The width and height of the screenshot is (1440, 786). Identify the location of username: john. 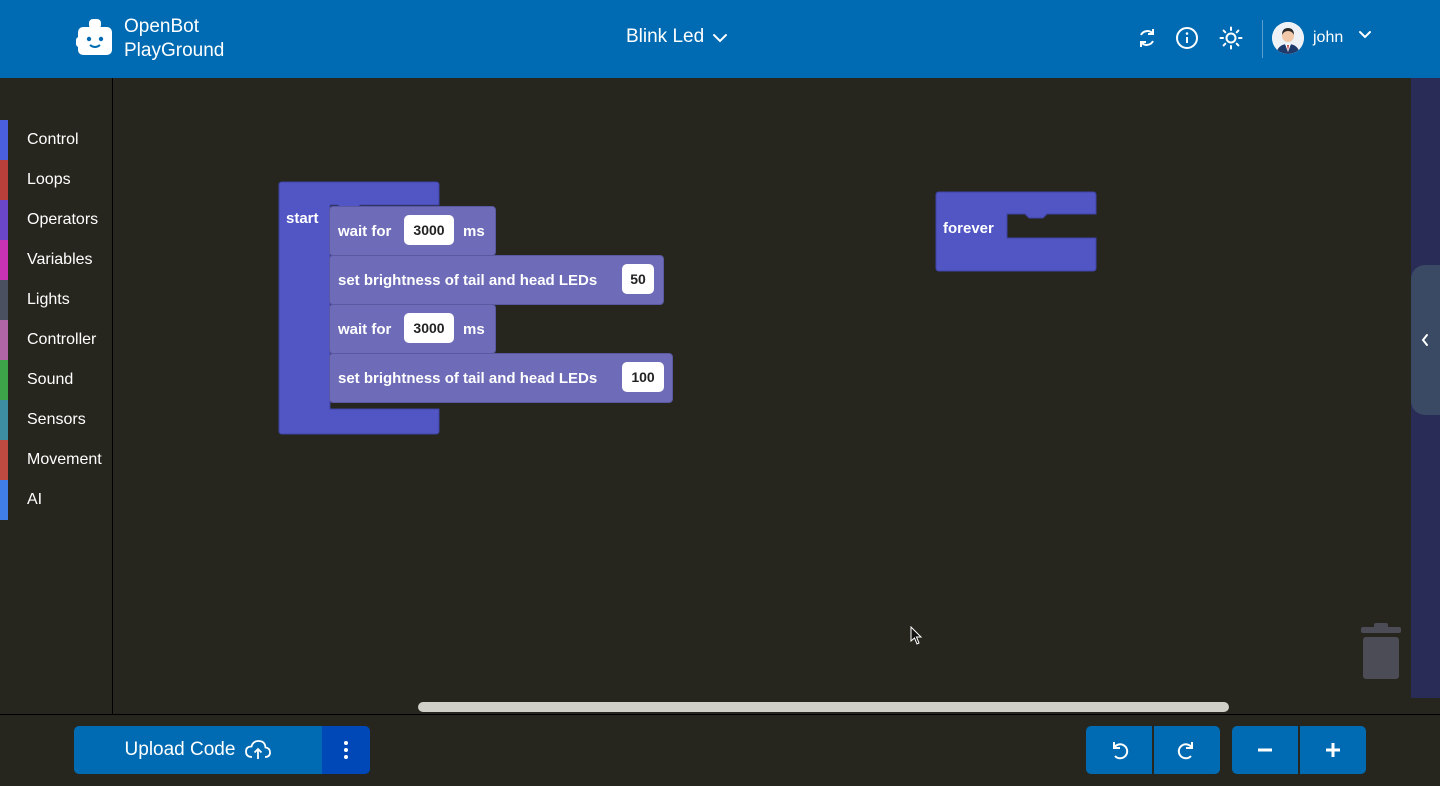
(1328, 38).